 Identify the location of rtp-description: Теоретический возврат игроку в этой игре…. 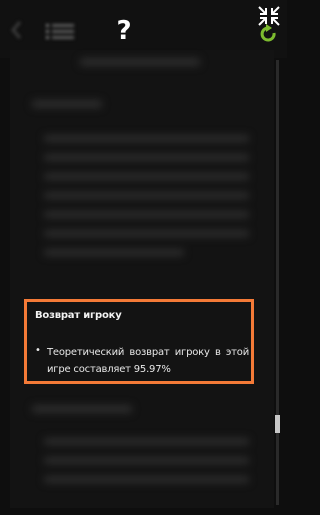
(148, 361).